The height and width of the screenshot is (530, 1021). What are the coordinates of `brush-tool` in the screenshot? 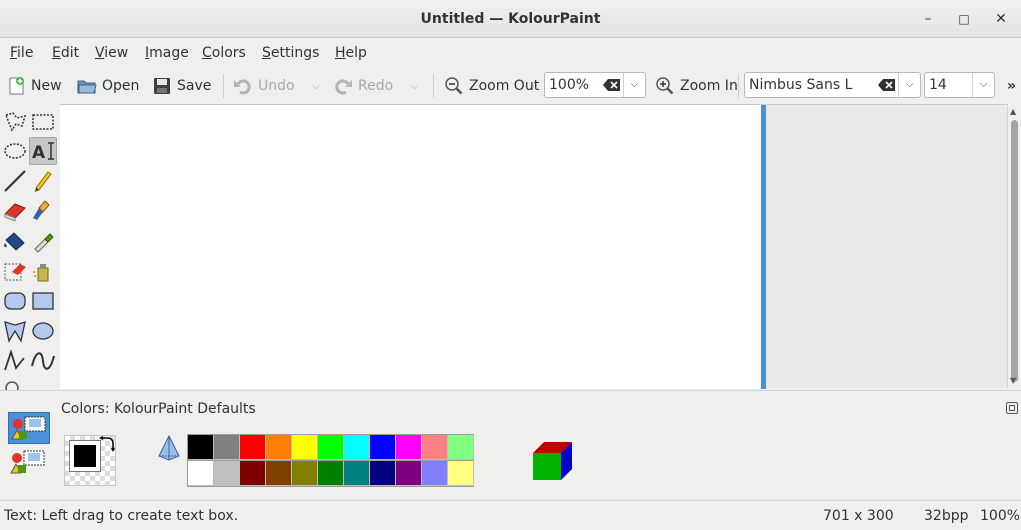 It's located at (43, 211).